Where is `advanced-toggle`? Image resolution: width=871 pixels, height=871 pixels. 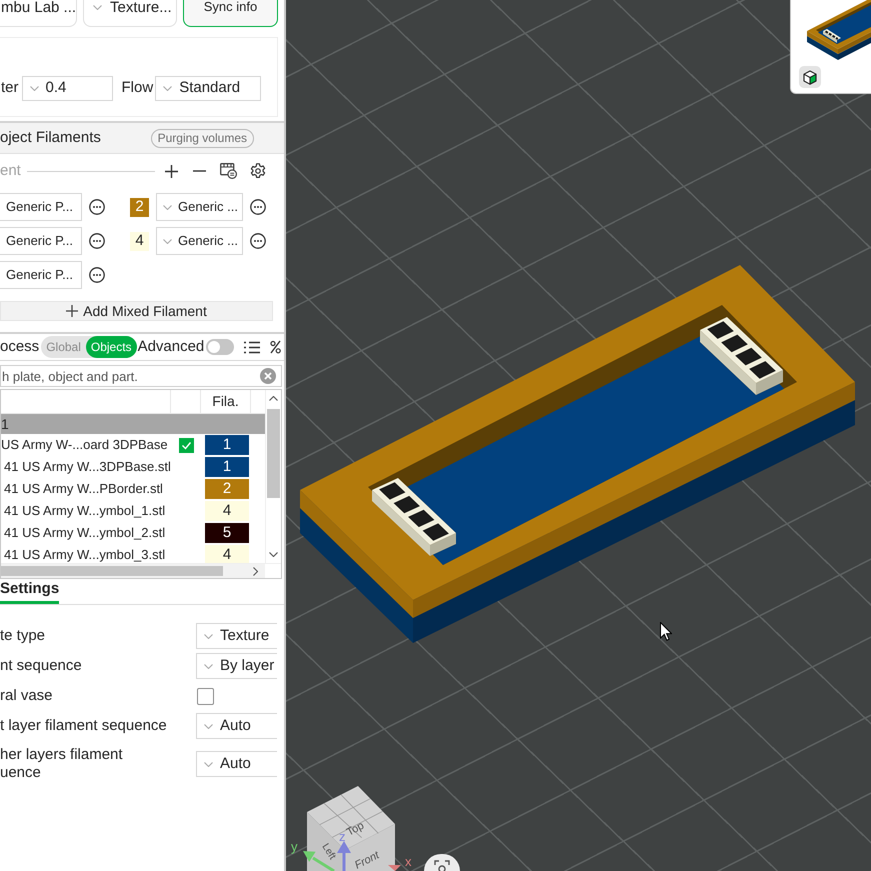 advanced-toggle is located at coordinates (220, 347).